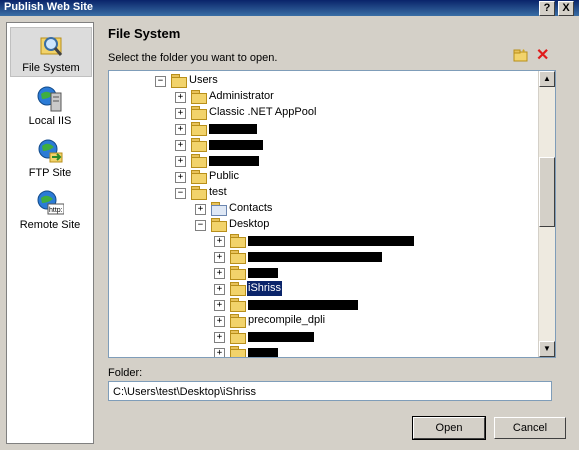 Image resolution: width=579 pixels, height=450 pixels. Describe the element at coordinates (323, 225) in the screenshot. I see `tree-row: − Desktop` at that location.